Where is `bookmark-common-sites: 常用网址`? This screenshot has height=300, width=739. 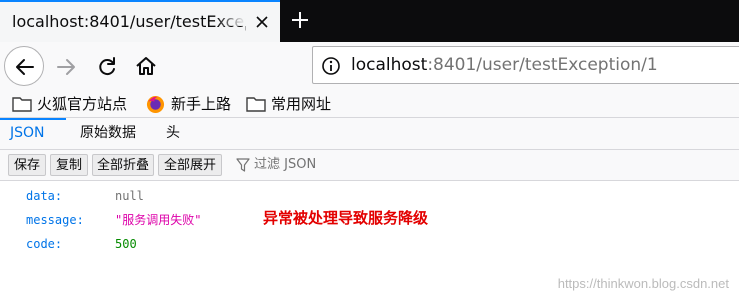 bookmark-common-sites: 常用网址 is located at coordinates (296, 104).